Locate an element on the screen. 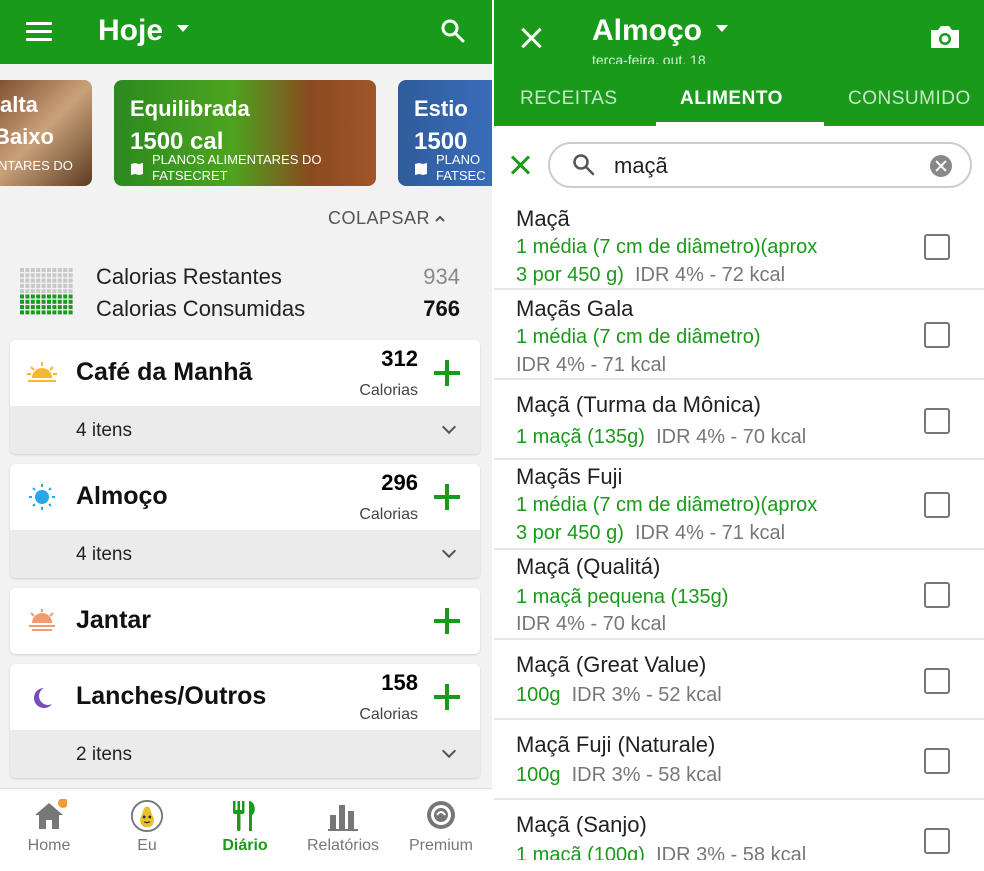 The width and height of the screenshot is (984, 871). meal-items-count: 2 itens is located at coordinates (104, 754).